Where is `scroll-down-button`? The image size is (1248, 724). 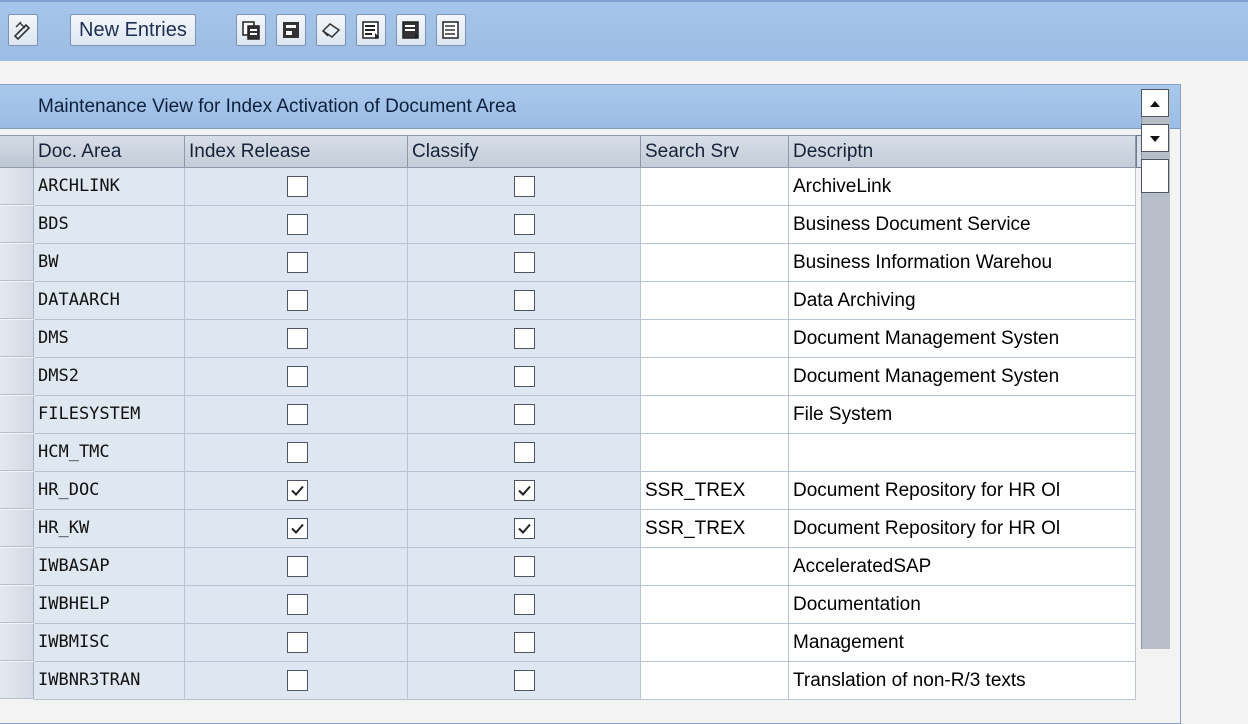
scroll-down-button is located at coordinates (1155, 138).